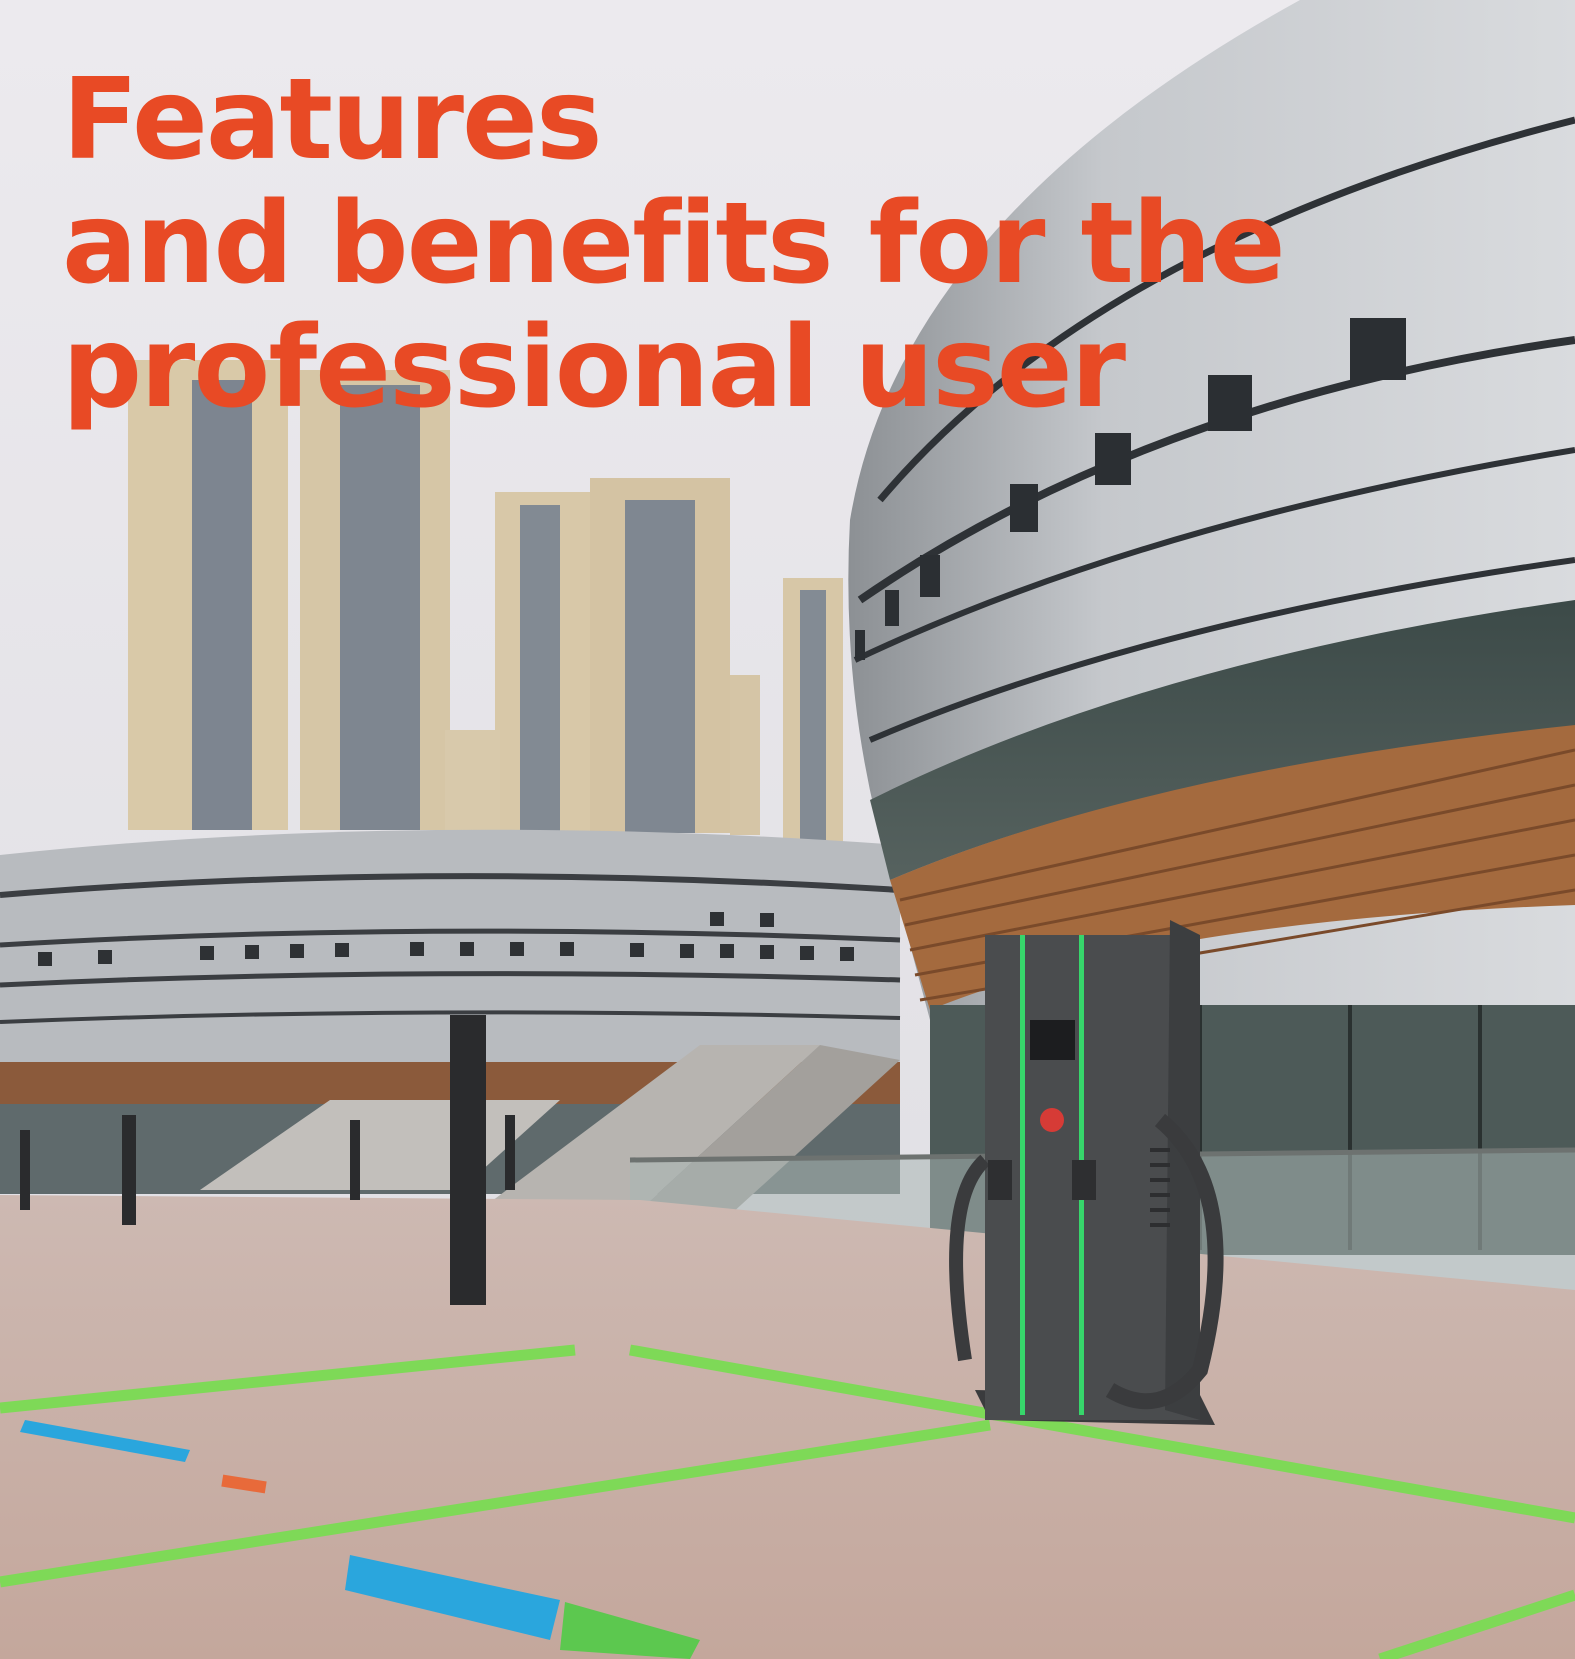 The image size is (1575, 1659). What do you see at coordinates (1086, 1172) in the screenshot?
I see `ev-charger` at bounding box center [1086, 1172].